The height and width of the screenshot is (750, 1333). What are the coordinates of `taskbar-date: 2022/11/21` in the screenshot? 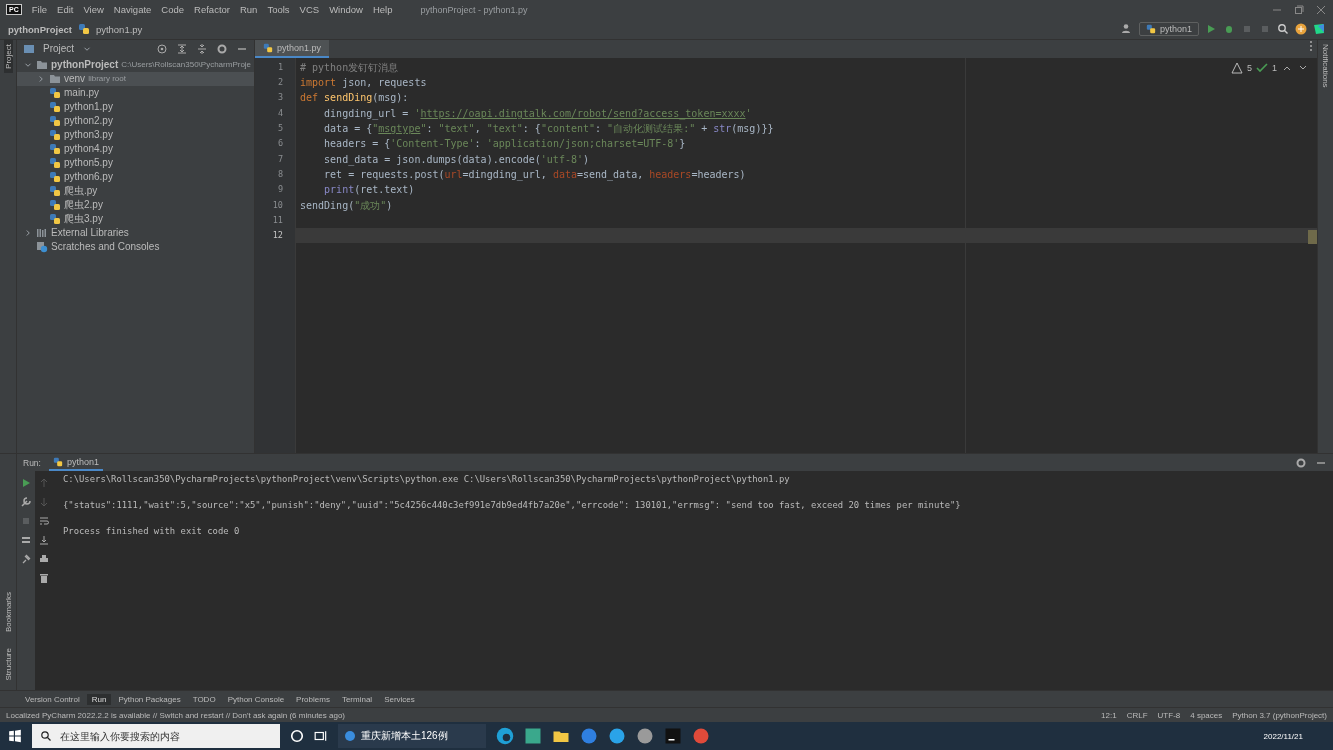 It's located at (1283, 736).